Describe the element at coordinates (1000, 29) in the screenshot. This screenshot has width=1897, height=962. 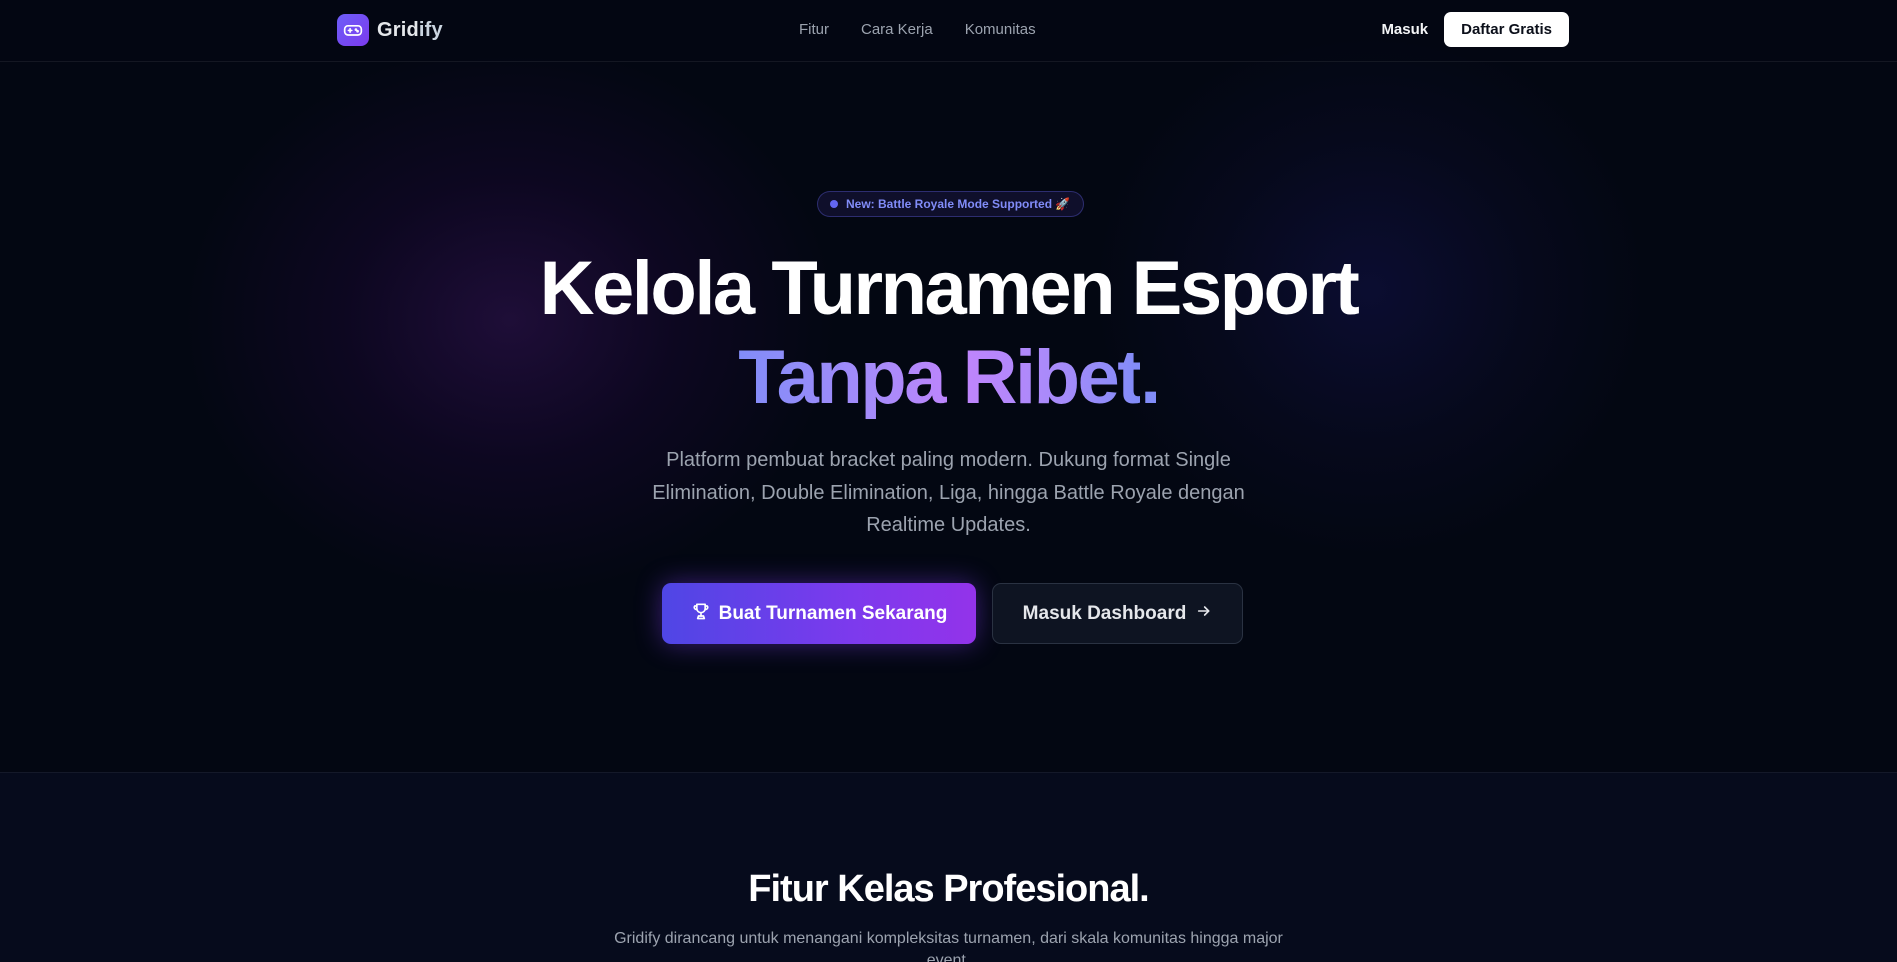
I see `nav-link-komunitas: Komunitas` at that location.